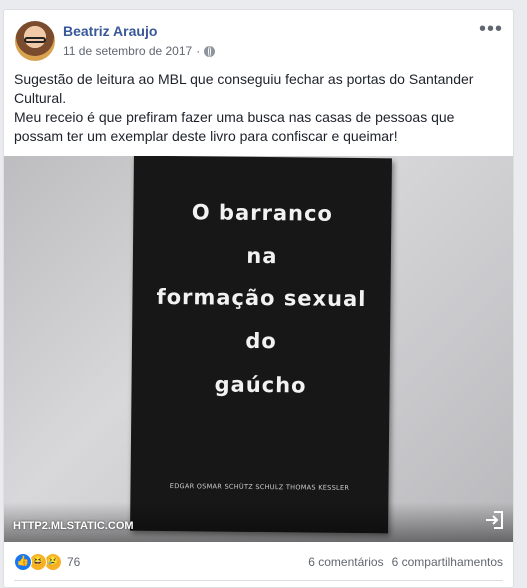  I want to click on like-icon: 👍, so click(23, 562).